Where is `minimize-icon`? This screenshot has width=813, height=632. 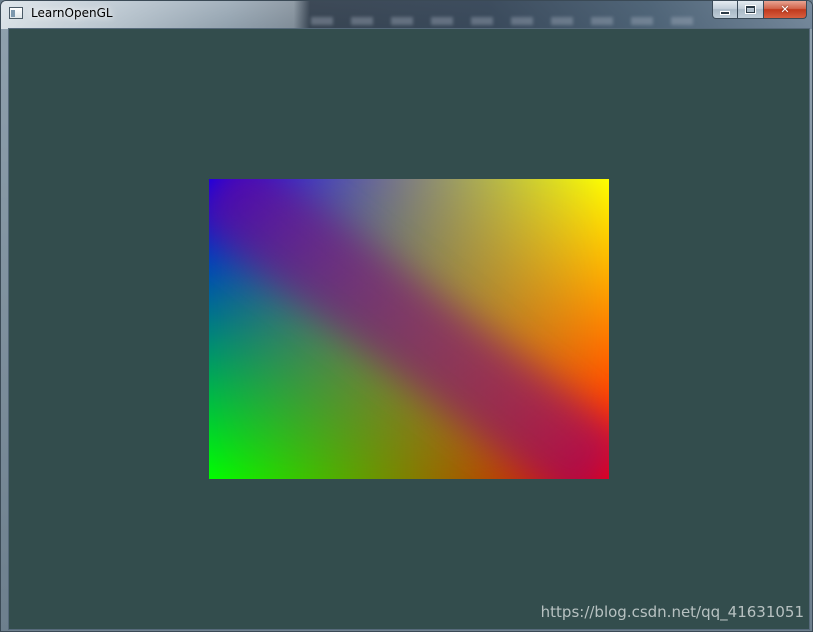 minimize-icon is located at coordinates (725, 12).